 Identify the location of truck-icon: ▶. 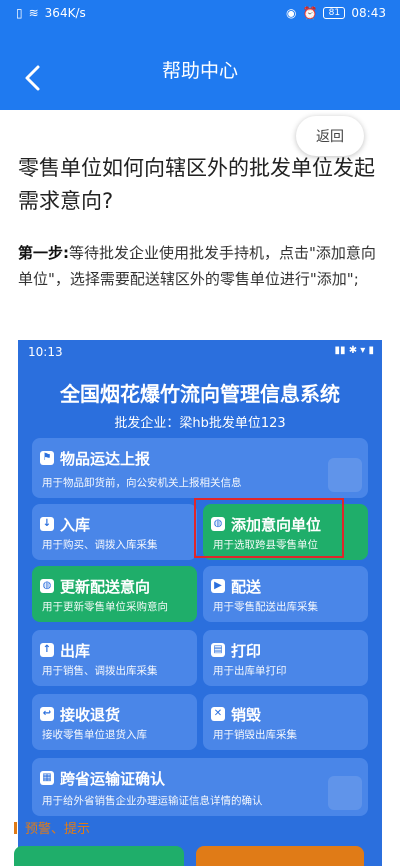
(218, 586).